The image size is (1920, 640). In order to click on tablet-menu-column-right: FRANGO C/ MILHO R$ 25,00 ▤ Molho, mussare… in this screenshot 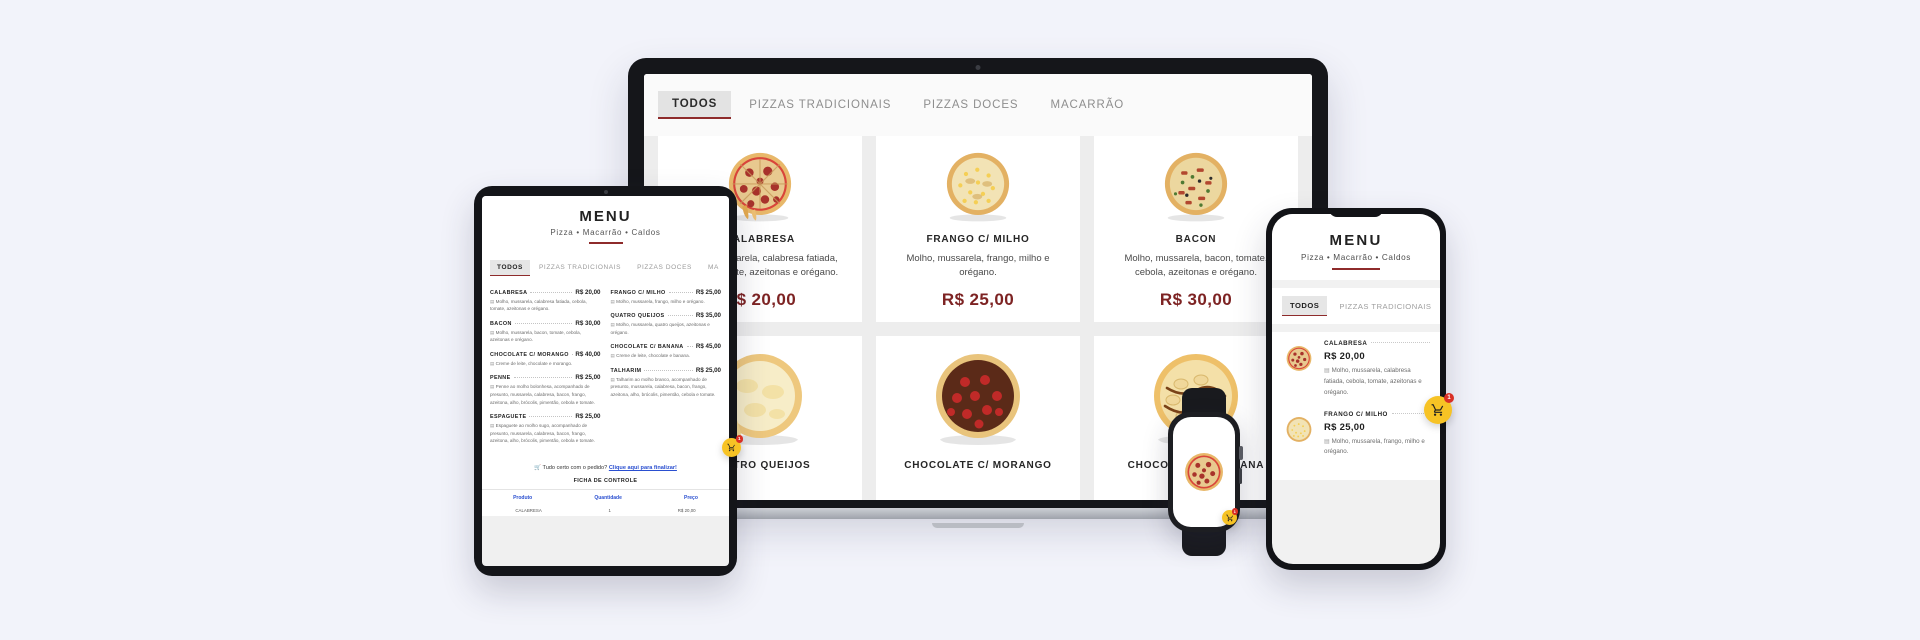, I will do `click(666, 370)`.